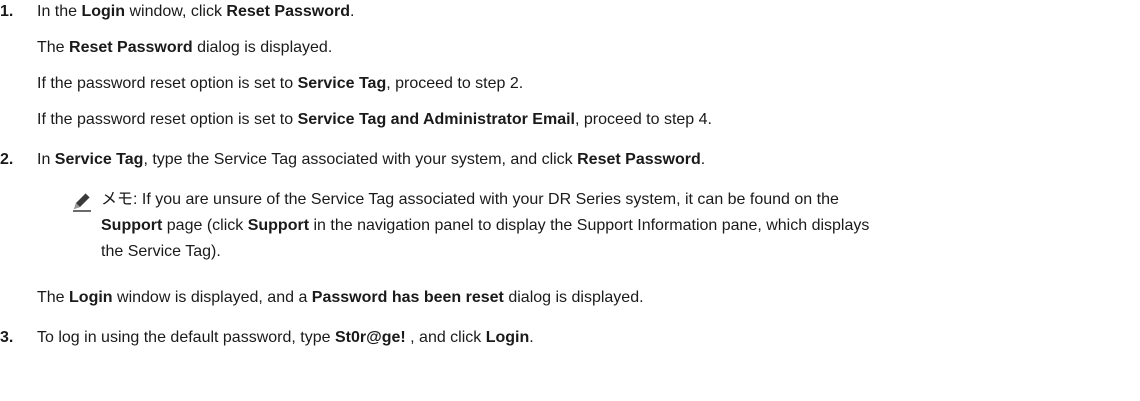 The image size is (1140, 401). What do you see at coordinates (161, 251) in the screenshot?
I see `note-line-3: the Service Tag).` at bounding box center [161, 251].